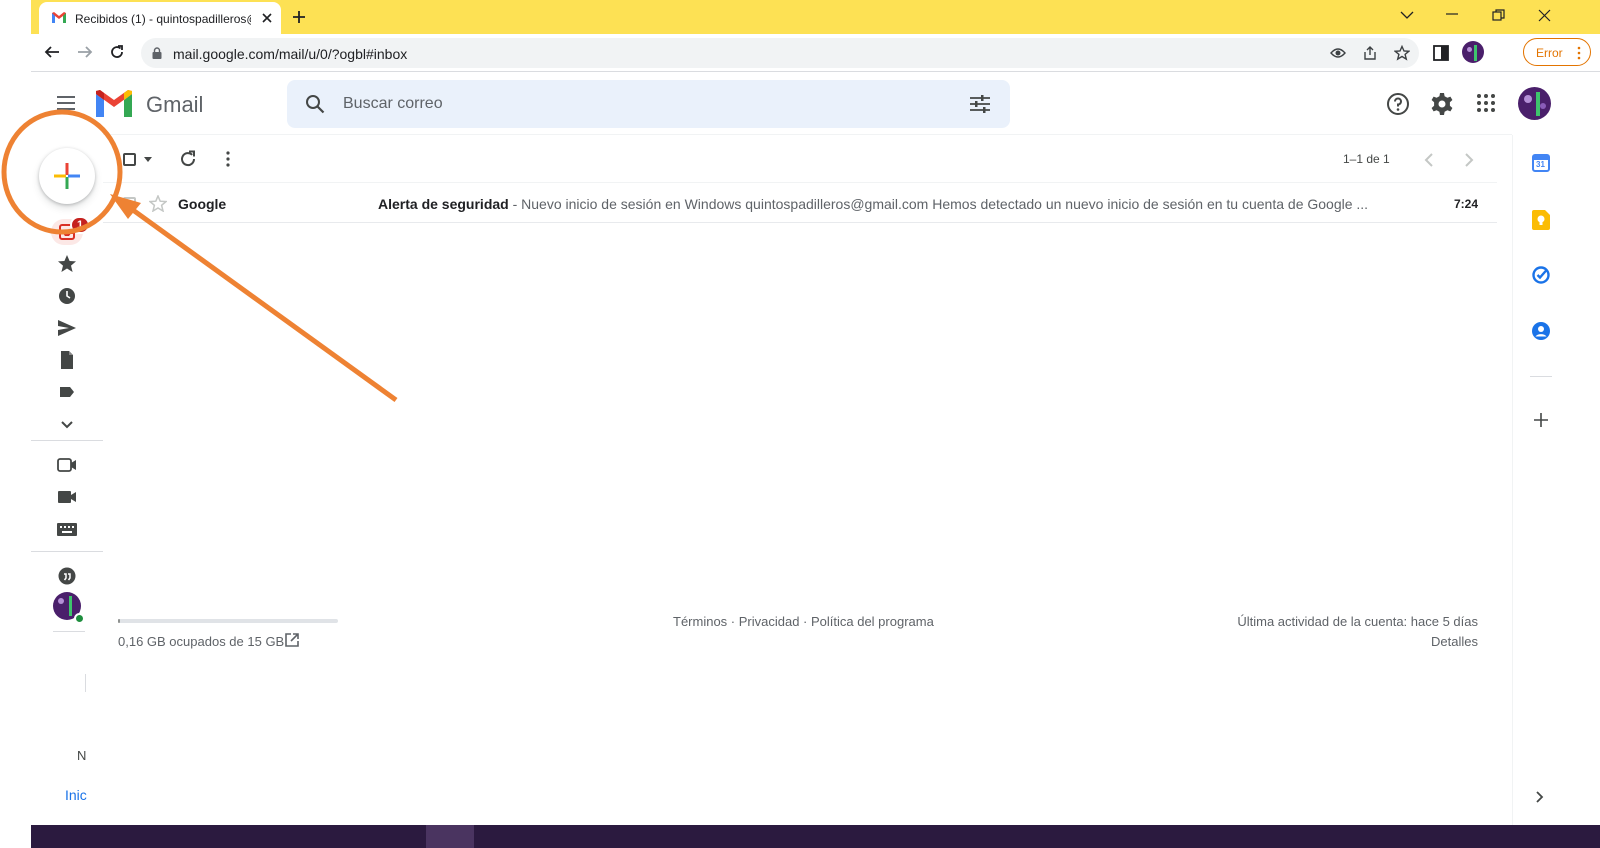 Image resolution: width=1600 pixels, height=848 pixels. I want to click on settings-gear-icon, so click(1442, 104).